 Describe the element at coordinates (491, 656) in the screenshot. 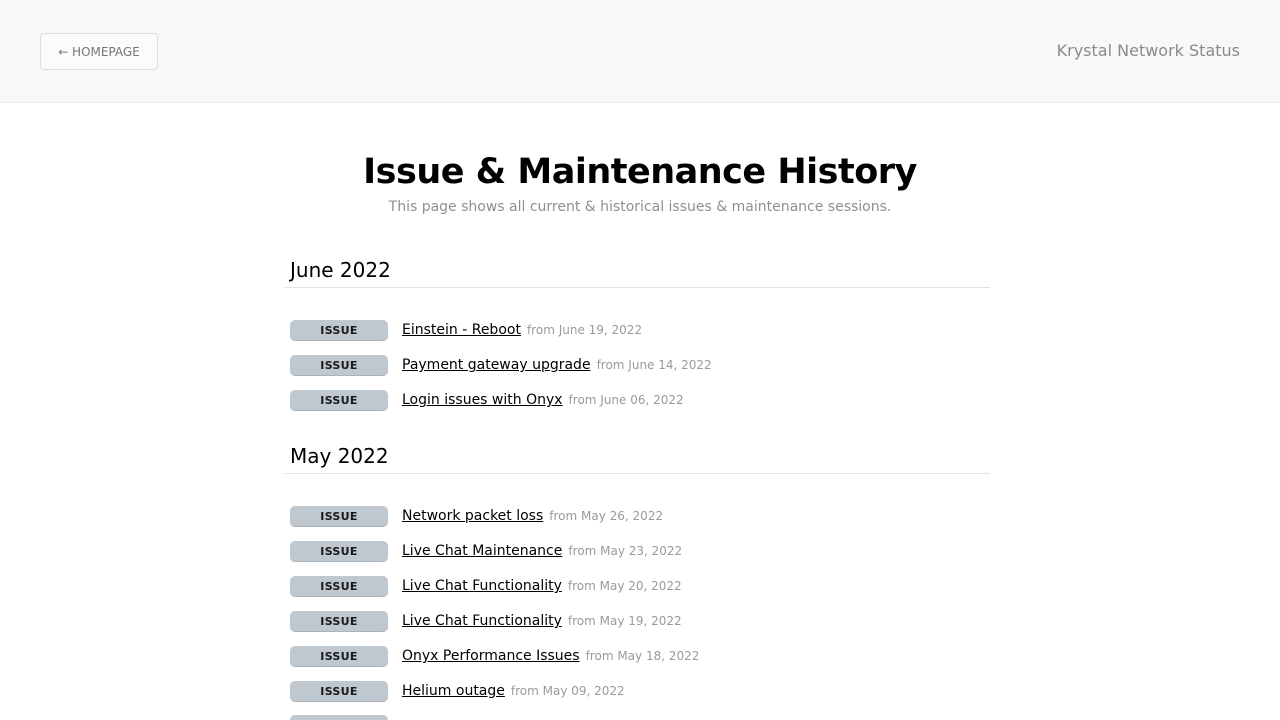

I see `issue-link: Onyx Performance Issues` at that location.